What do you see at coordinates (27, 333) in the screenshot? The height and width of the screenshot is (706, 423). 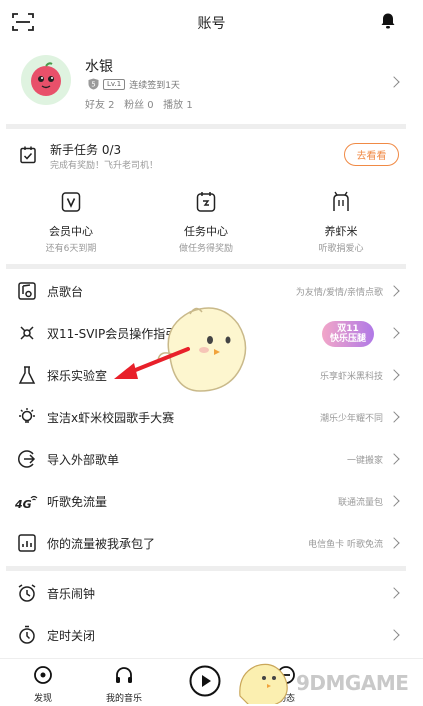 I see `sparkle-icon` at bounding box center [27, 333].